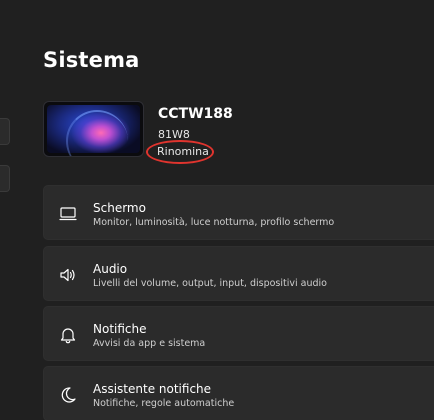  Describe the element at coordinates (195, 114) in the screenshot. I see `device-name: CCTW188` at that location.